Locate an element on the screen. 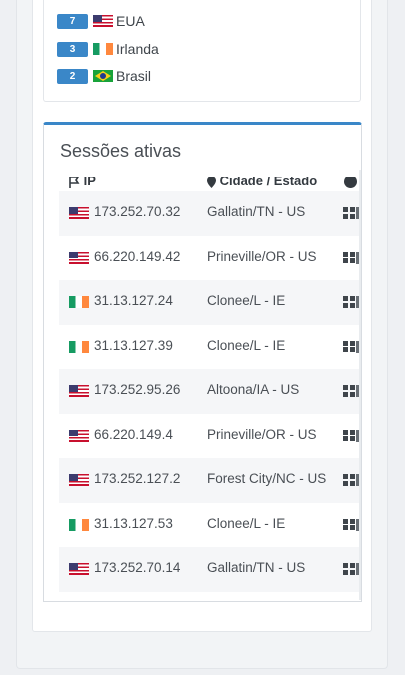 The image size is (405, 675). country-row-ireland: 3 Irlanda is located at coordinates (108, 49).